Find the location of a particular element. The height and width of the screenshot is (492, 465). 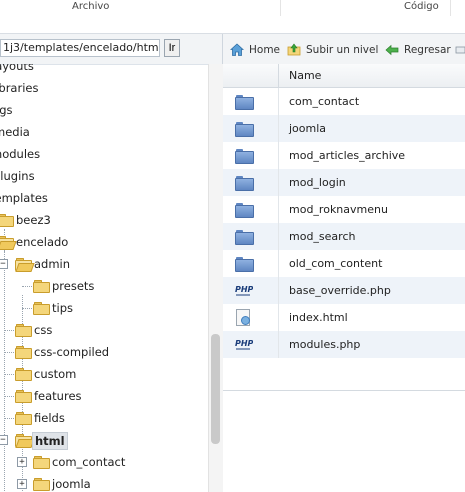

file-row: old_com_content is located at coordinates (344, 263).